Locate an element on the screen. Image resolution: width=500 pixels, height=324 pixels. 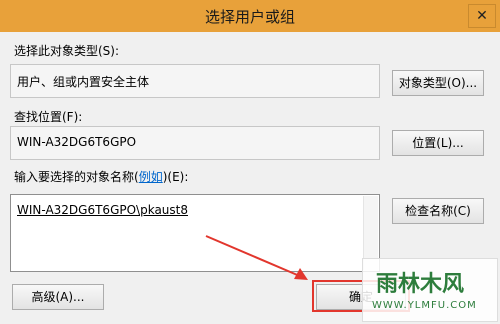
location-label: 查找位置(F): is located at coordinates (48, 117).